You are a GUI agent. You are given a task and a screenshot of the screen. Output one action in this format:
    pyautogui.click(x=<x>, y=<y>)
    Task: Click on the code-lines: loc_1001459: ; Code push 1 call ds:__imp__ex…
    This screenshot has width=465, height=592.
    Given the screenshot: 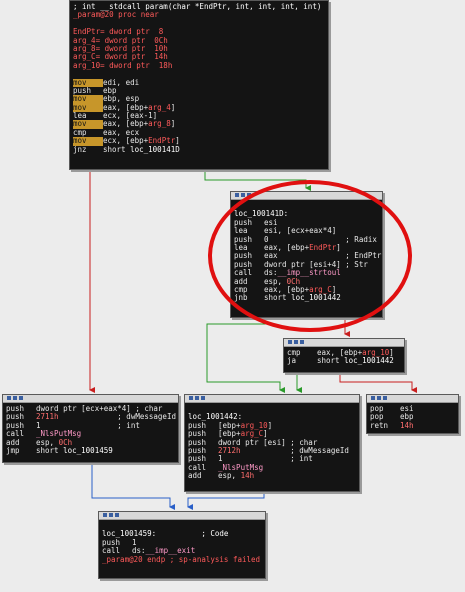 What is the action you would take?
    pyautogui.click(x=182, y=543)
    